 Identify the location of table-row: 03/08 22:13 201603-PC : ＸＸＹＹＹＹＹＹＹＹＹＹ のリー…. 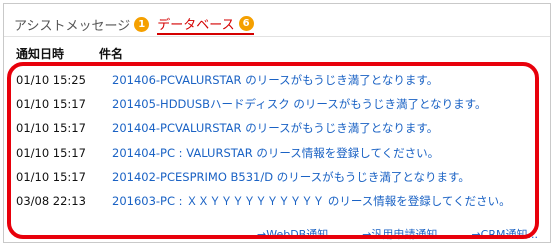
(277, 201).